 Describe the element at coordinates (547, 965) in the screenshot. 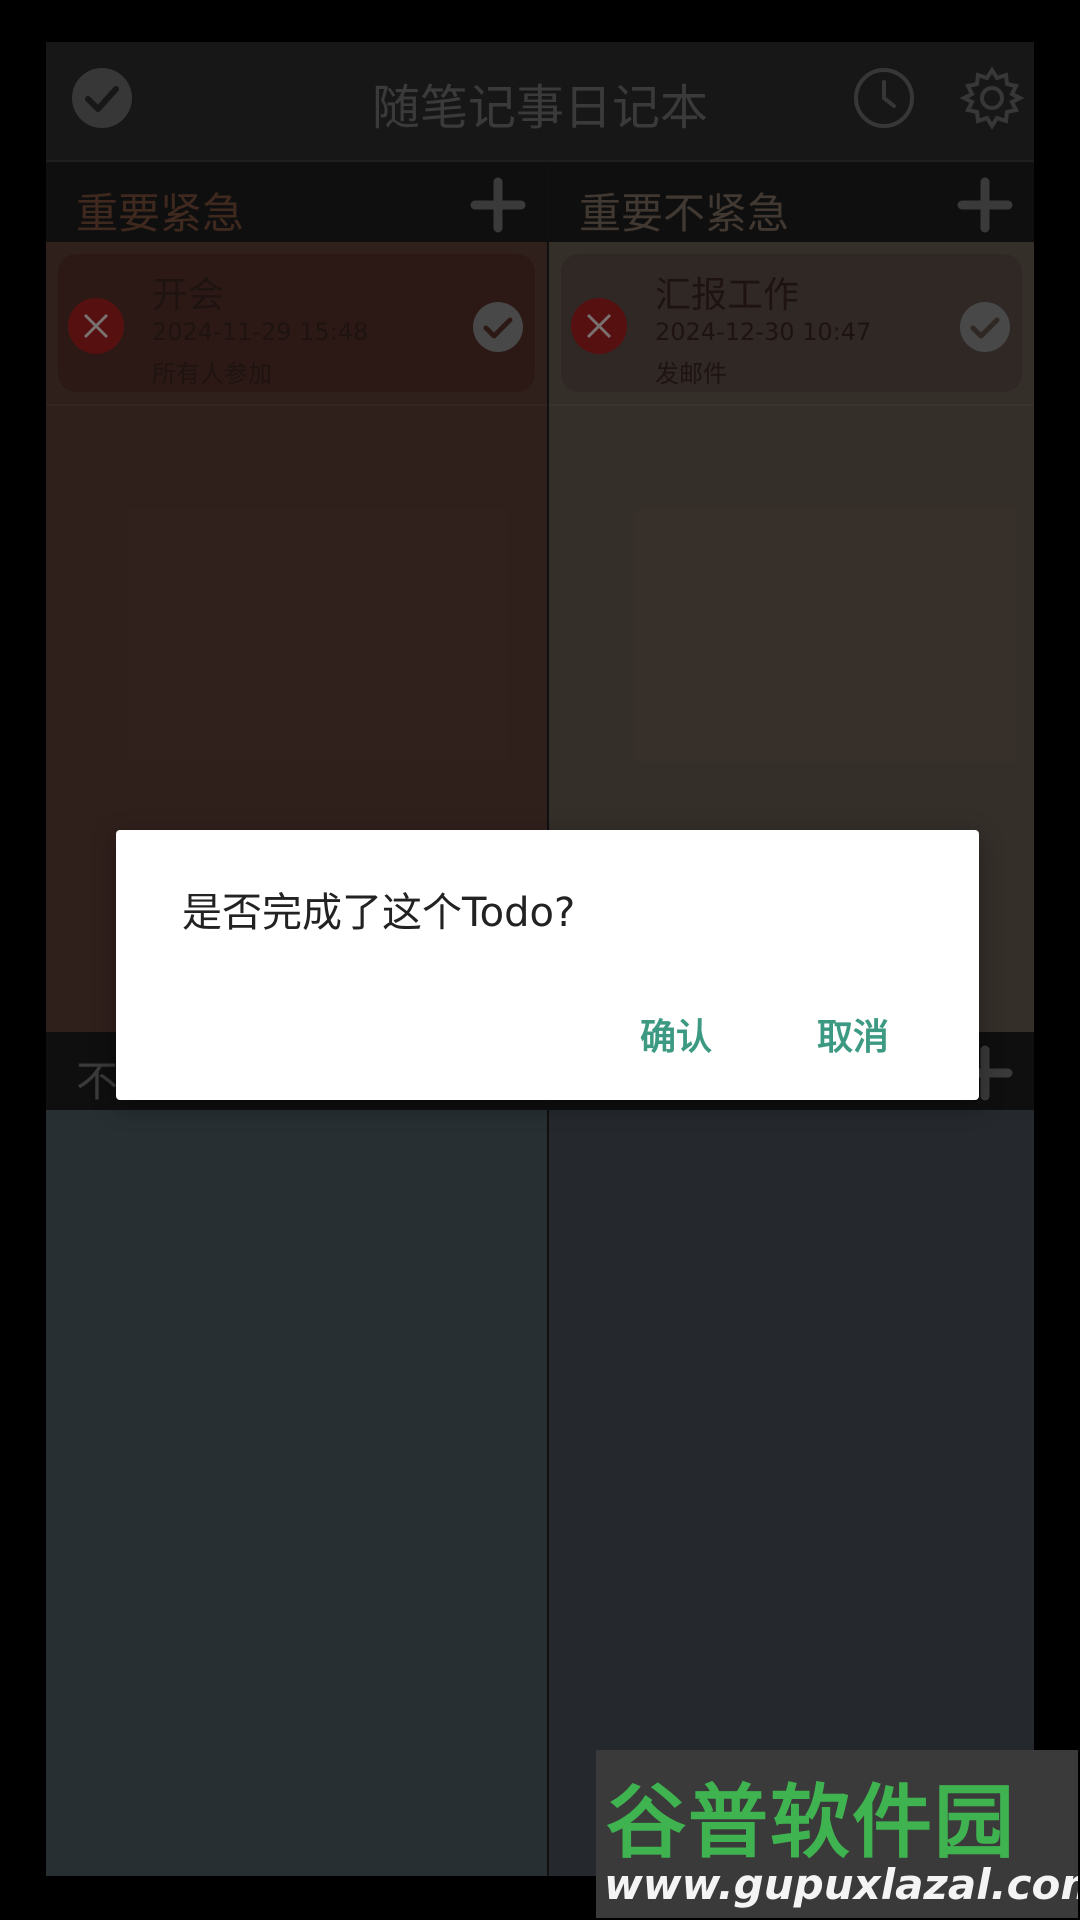

I see `confirm-dialog: 是否完成了这个Todo? 确认 取消` at that location.